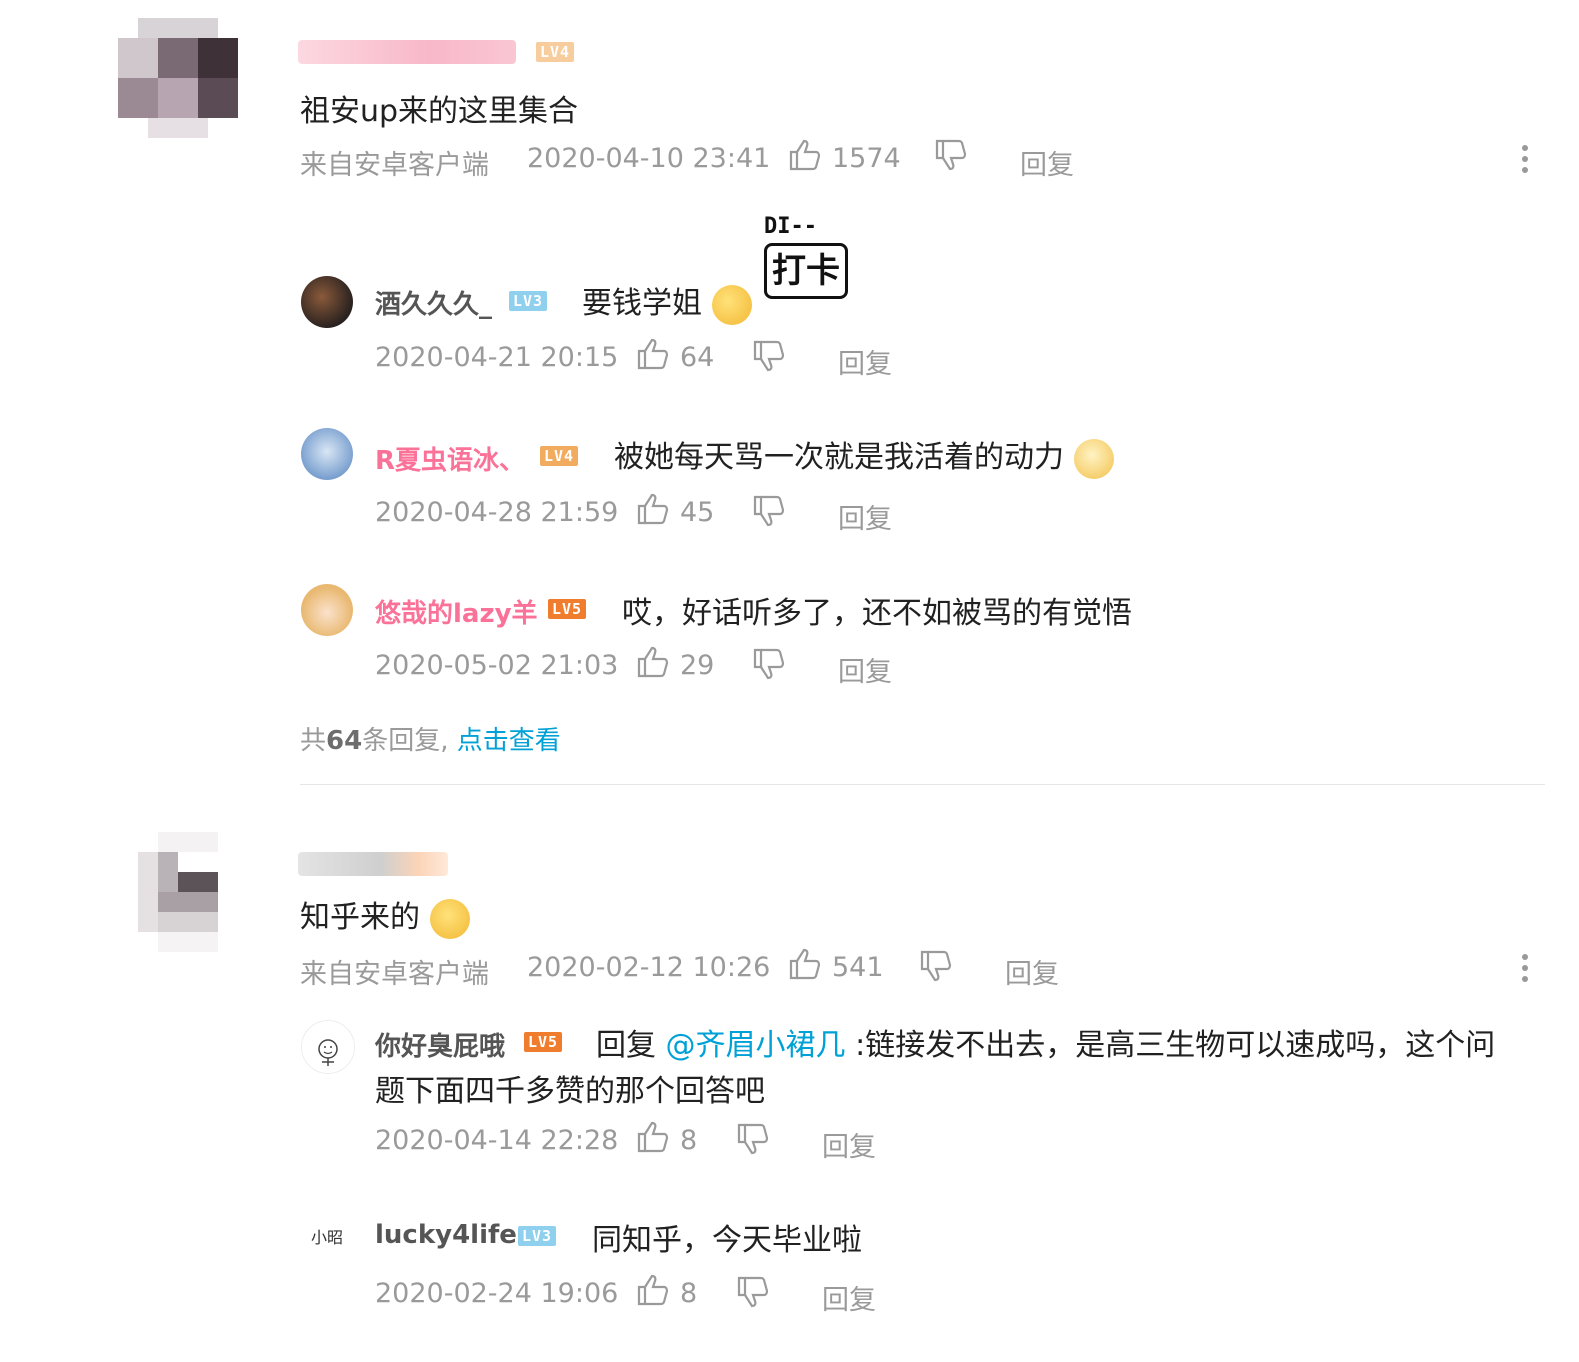  Describe the element at coordinates (858, 967) in the screenshot. I see `like-count: 541` at that location.